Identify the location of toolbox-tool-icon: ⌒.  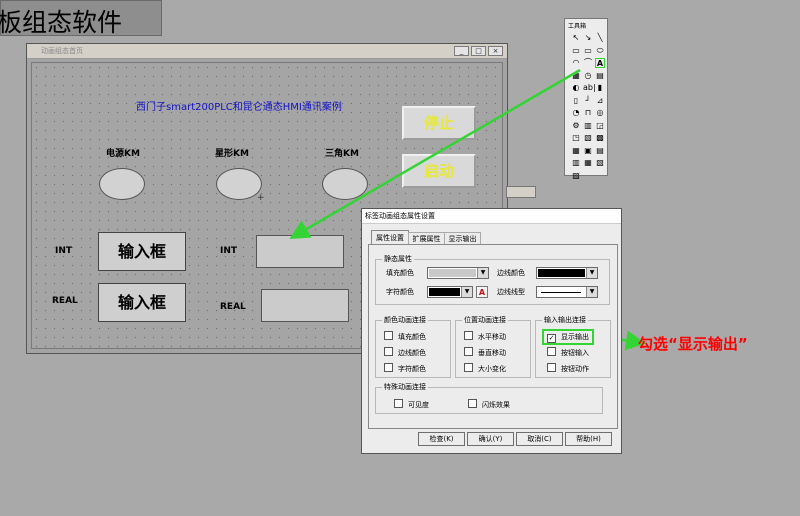
(588, 63).